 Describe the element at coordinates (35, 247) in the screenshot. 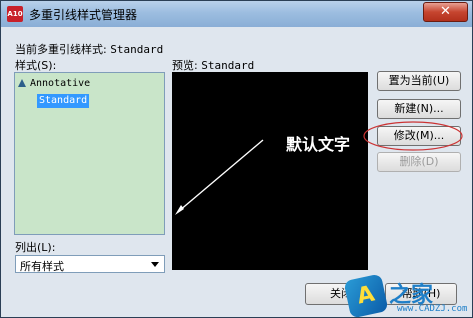

I see `list-filter-label: 列出(L):` at that location.